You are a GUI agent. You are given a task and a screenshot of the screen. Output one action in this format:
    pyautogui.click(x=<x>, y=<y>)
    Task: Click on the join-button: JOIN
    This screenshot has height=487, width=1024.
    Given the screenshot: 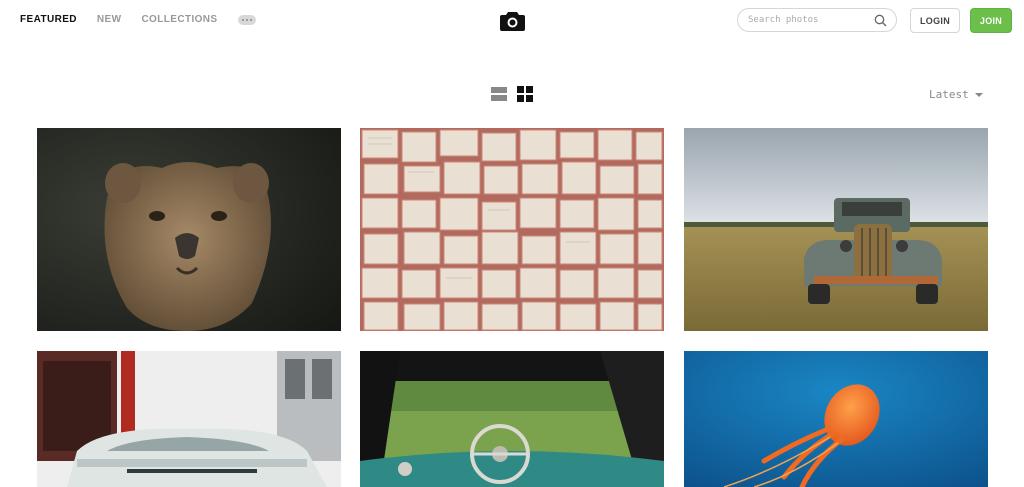 What is the action you would take?
    pyautogui.click(x=991, y=20)
    